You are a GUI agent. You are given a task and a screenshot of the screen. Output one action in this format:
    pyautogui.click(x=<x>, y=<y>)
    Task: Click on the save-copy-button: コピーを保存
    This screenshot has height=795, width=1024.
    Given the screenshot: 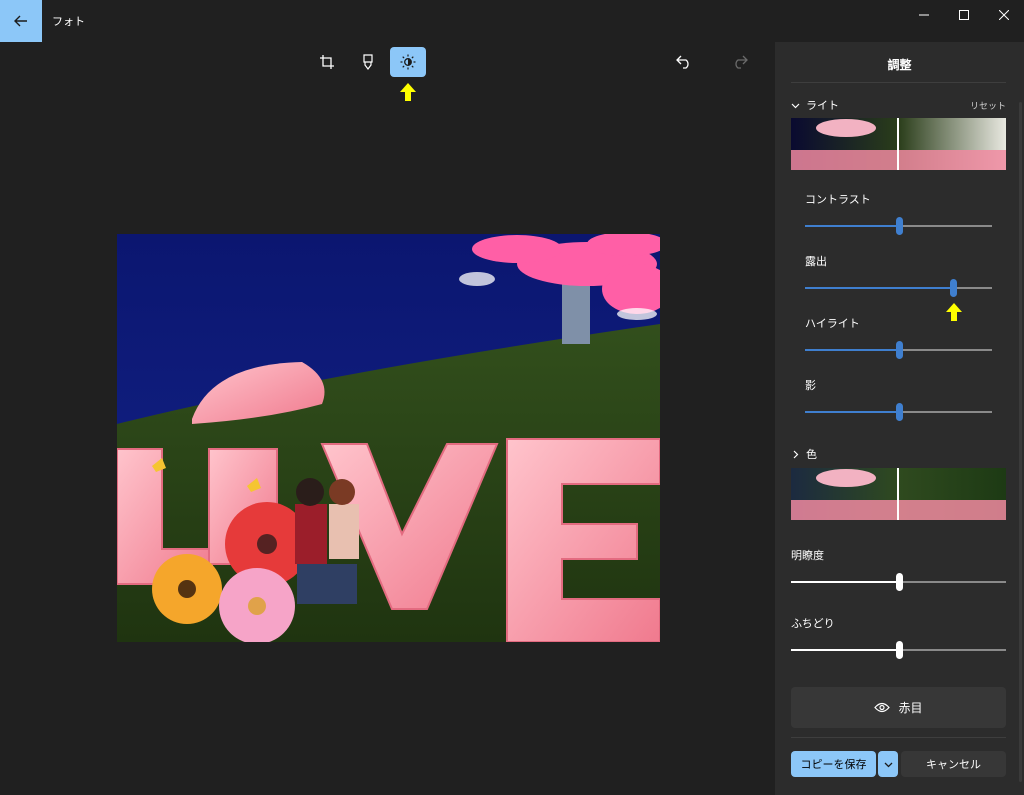 What is the action you would take?
    pyautogui.click(x=833, y=764)
    